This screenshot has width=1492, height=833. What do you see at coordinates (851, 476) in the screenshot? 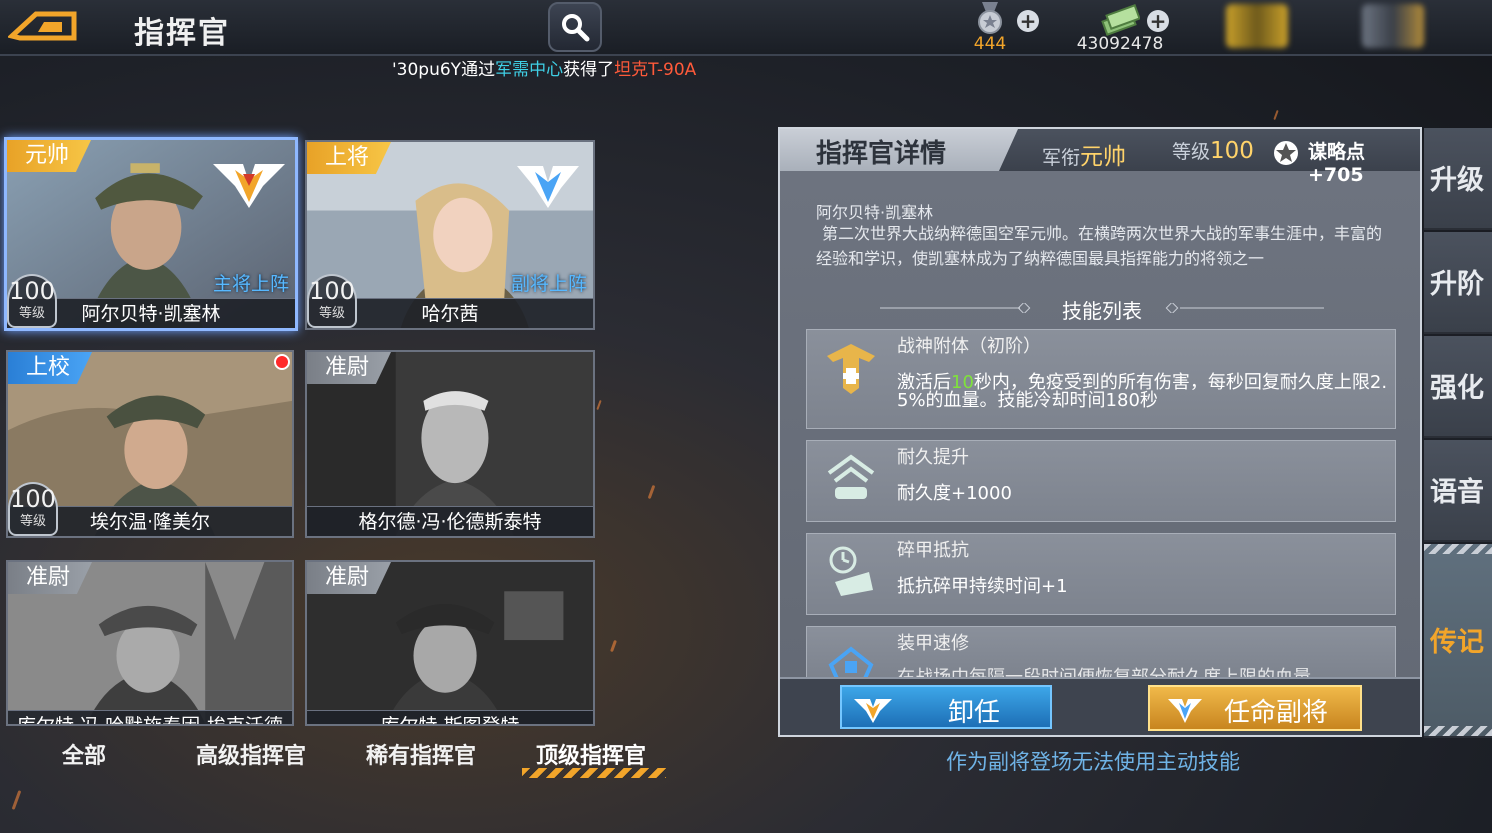
I see `durability-up-icon` at bounding box center [851, 476].